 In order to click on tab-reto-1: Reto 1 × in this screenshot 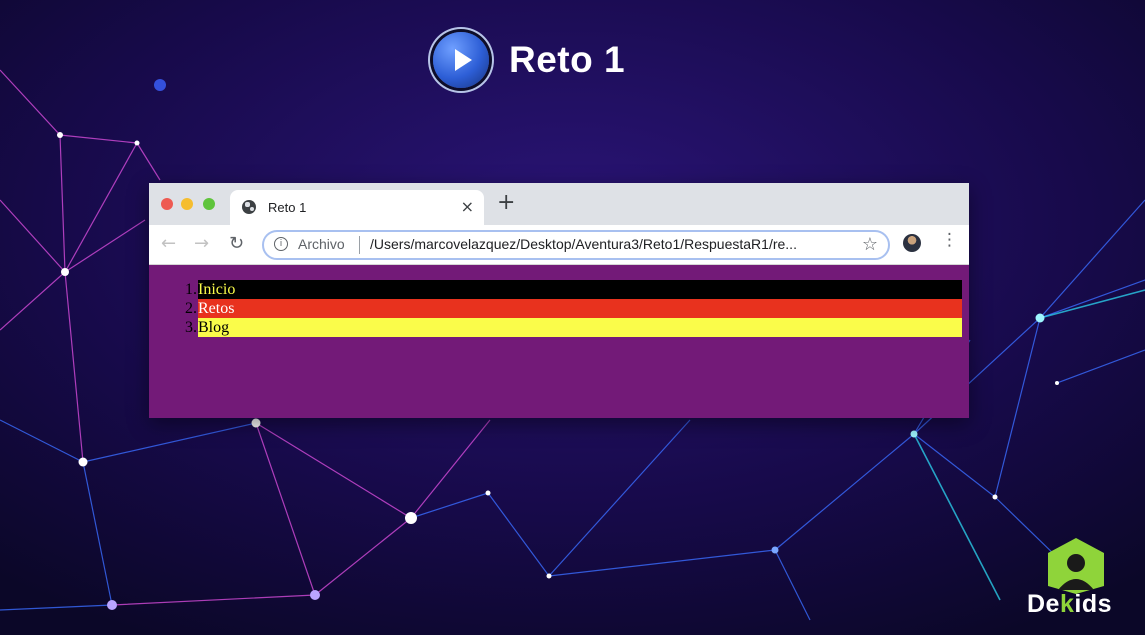, I will do `click(357, 207)`.